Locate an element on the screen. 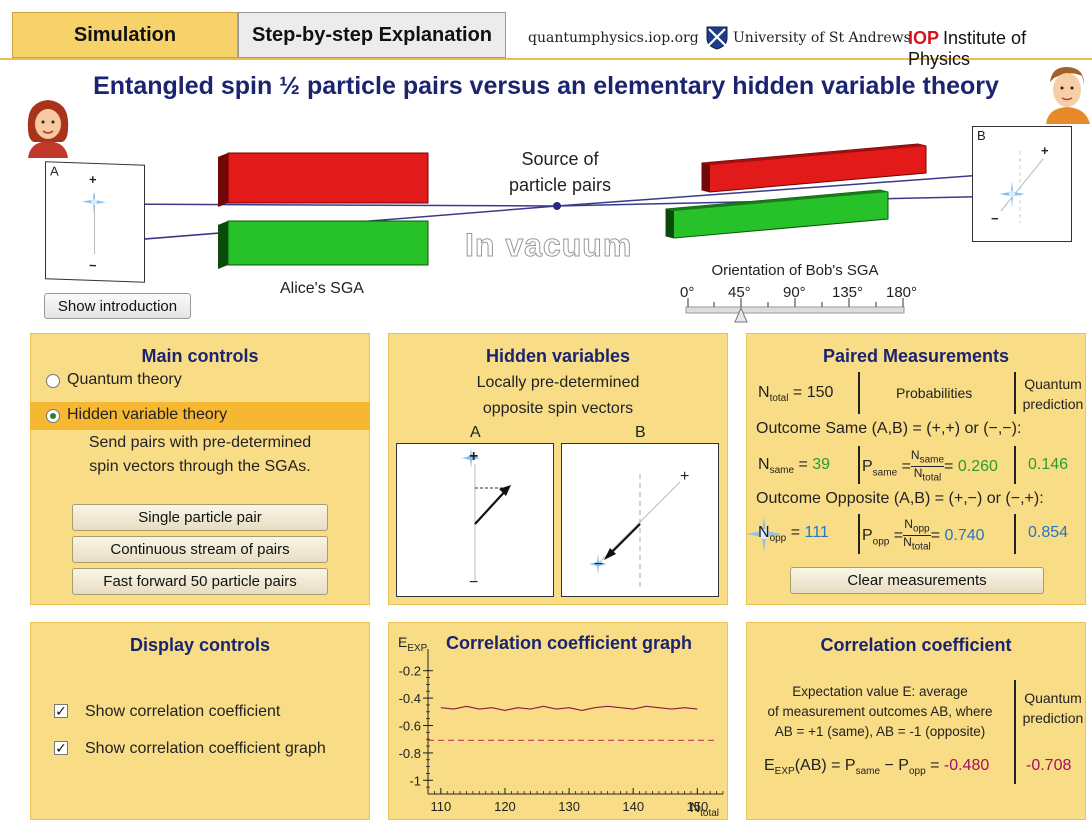  n-same-sub: same is located at coordinates (782, 471).